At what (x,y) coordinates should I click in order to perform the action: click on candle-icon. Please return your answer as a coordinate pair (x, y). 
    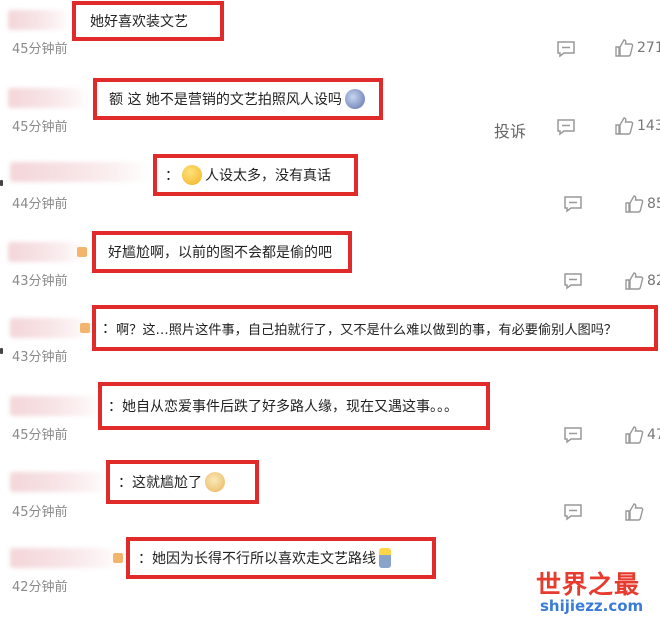
    Looking at the image, I should click on (385, 558).